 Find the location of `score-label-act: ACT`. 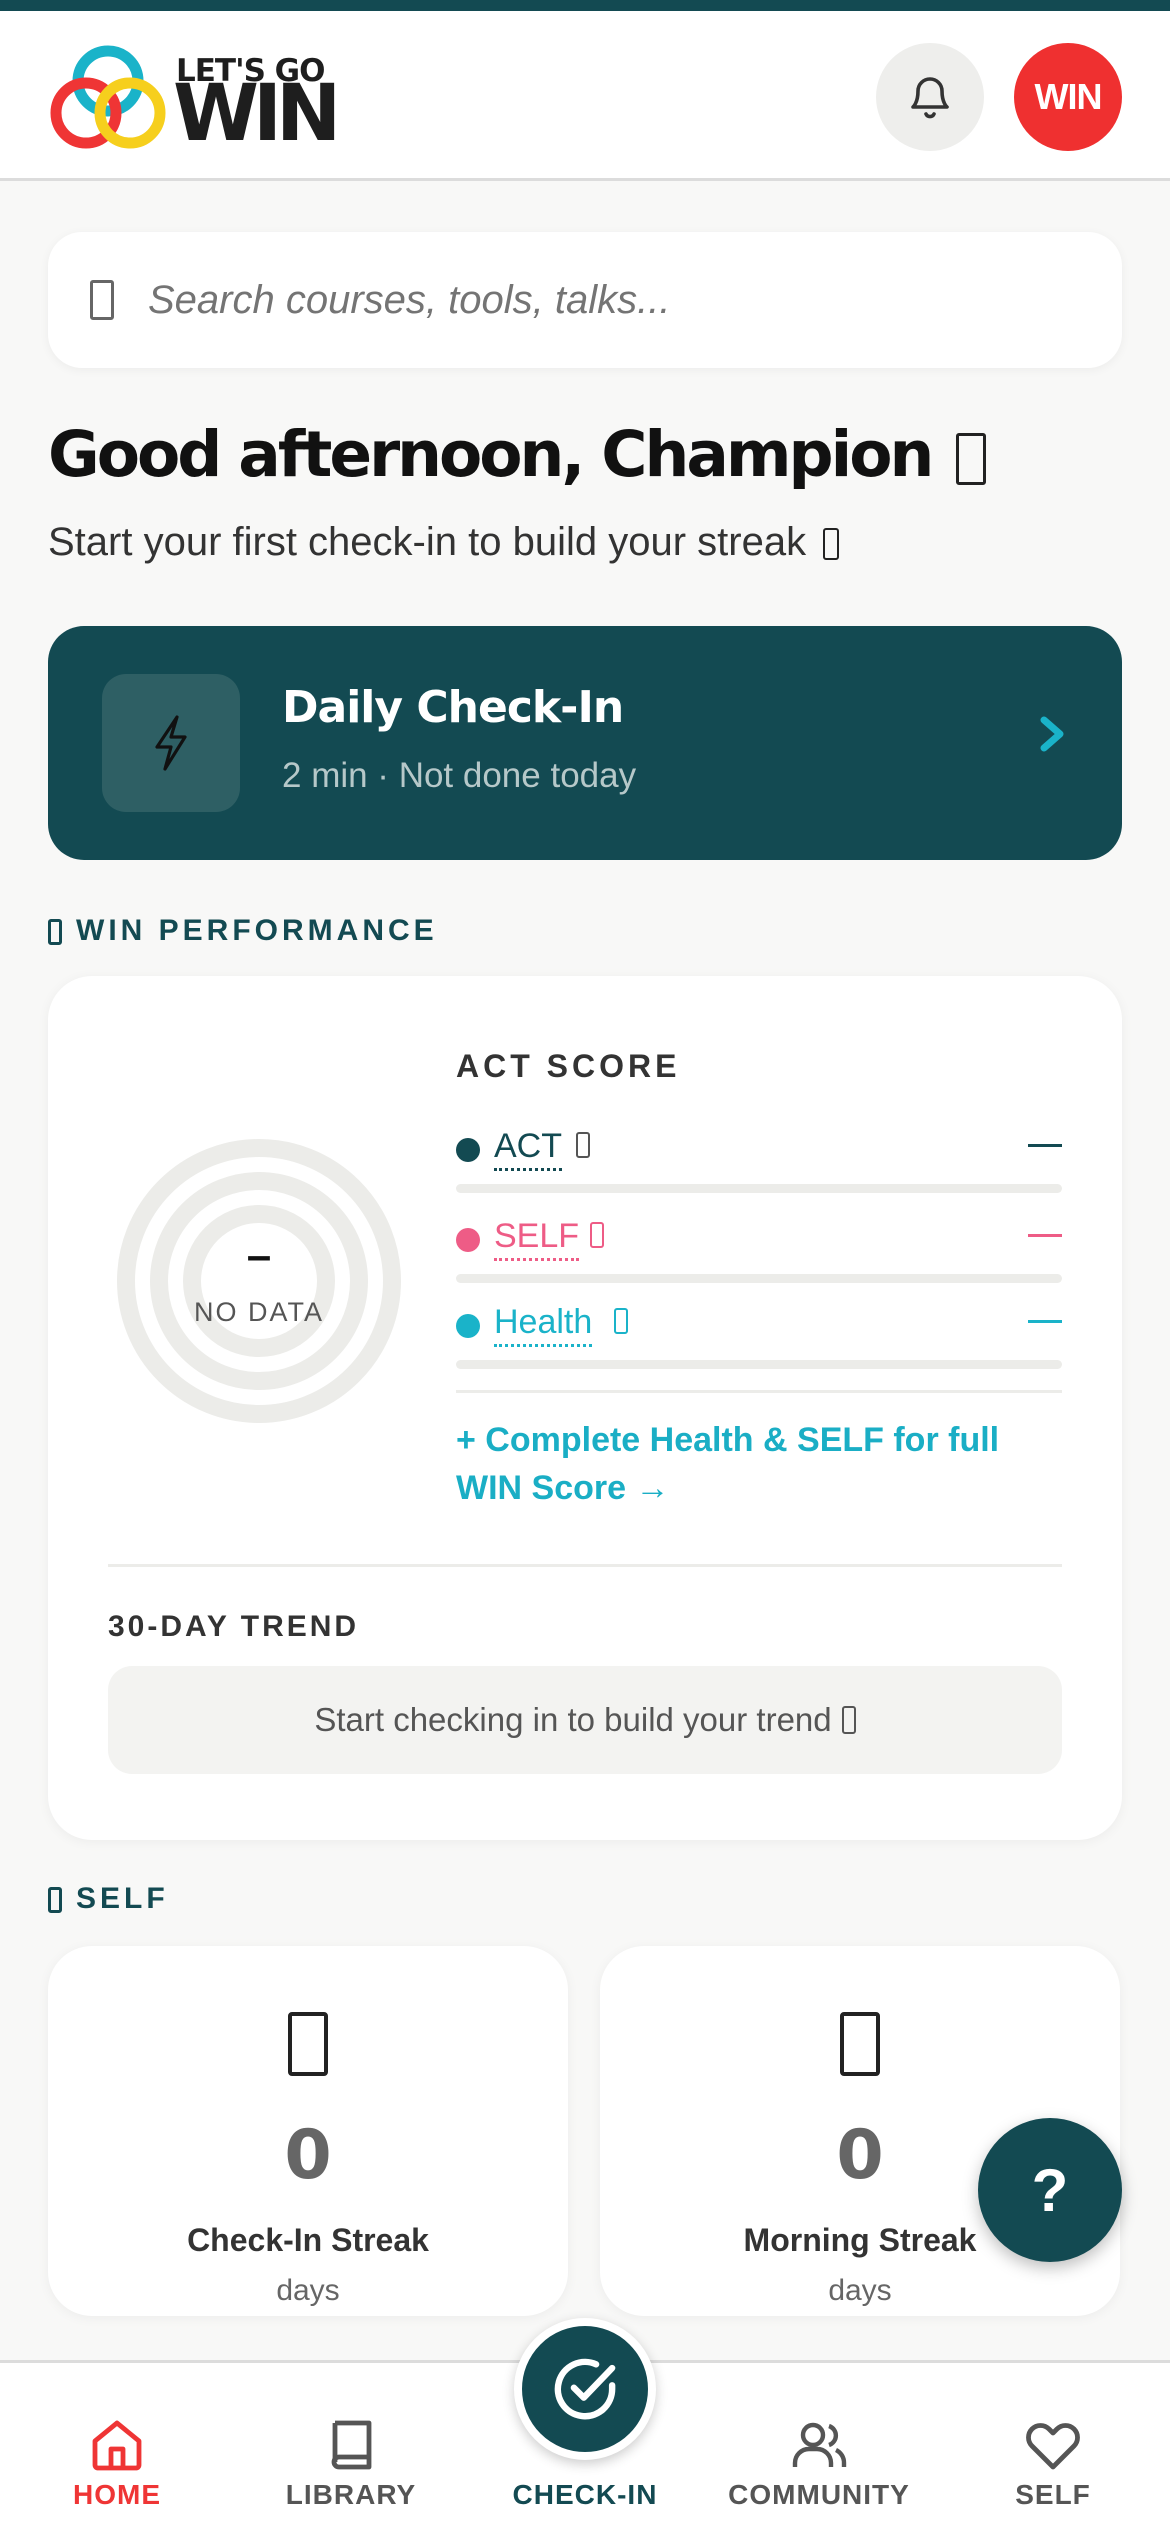

score-label-act: ACT is located at coordinates (528, 1148).